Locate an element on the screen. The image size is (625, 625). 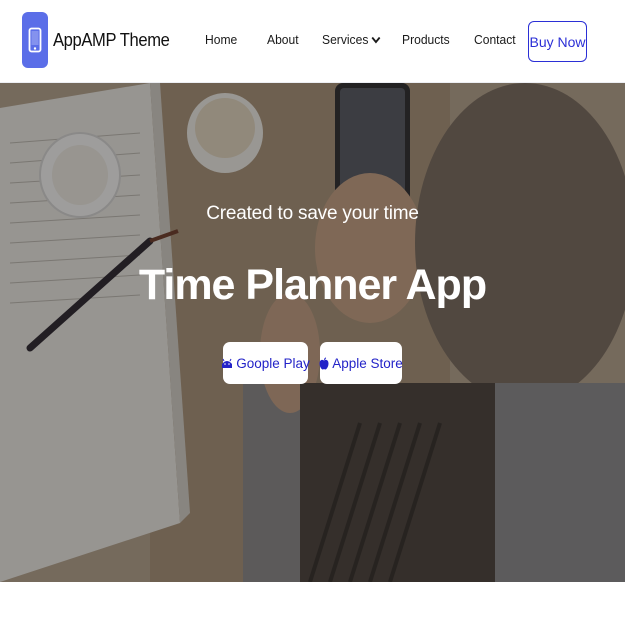
hero-title: Time Planner App is located at coordinates (312, 285).